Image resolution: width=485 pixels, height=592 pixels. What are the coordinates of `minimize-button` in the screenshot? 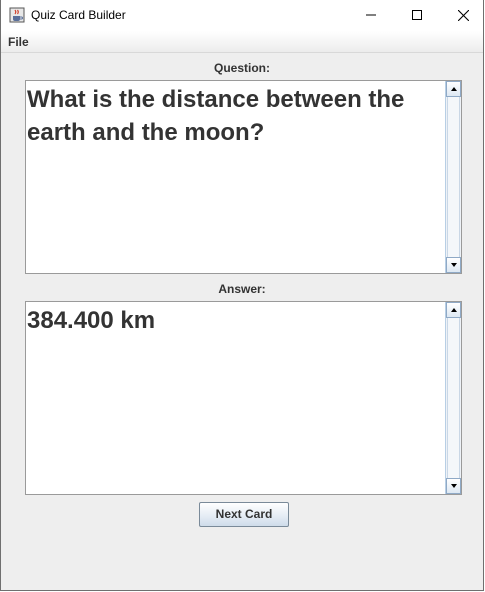 It's located at (371, 15).